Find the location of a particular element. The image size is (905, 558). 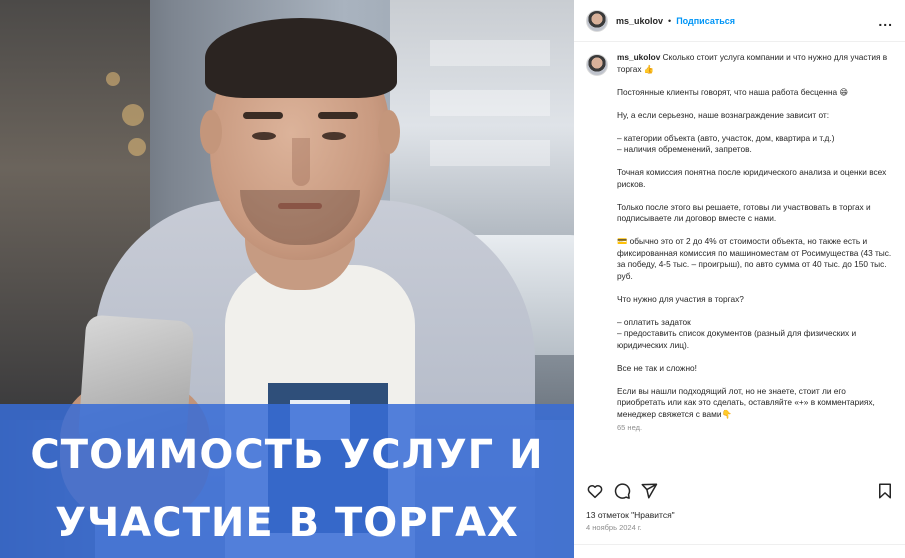

banner-title-line-1: СТОИМОСТЬ УСЛУГ И is located at coordinates (287, 455).